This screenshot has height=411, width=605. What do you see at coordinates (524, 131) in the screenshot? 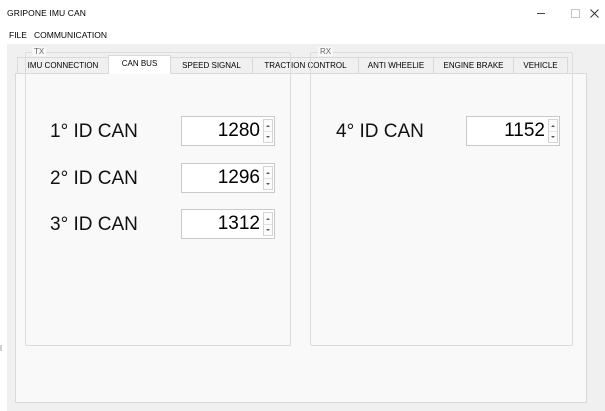
I see `id-can-4-value: 1152` at bounding box center [524, 131].